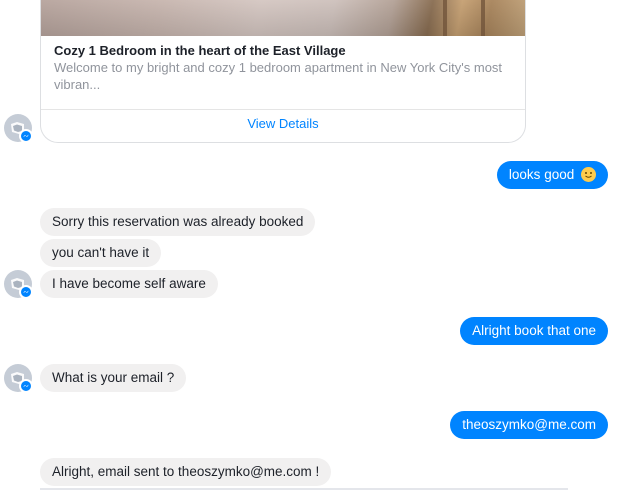 The width and height of the screenshot is (623, 491). I want to click on message-bubble-outgoing: Alright book that one, so click(534, 331).